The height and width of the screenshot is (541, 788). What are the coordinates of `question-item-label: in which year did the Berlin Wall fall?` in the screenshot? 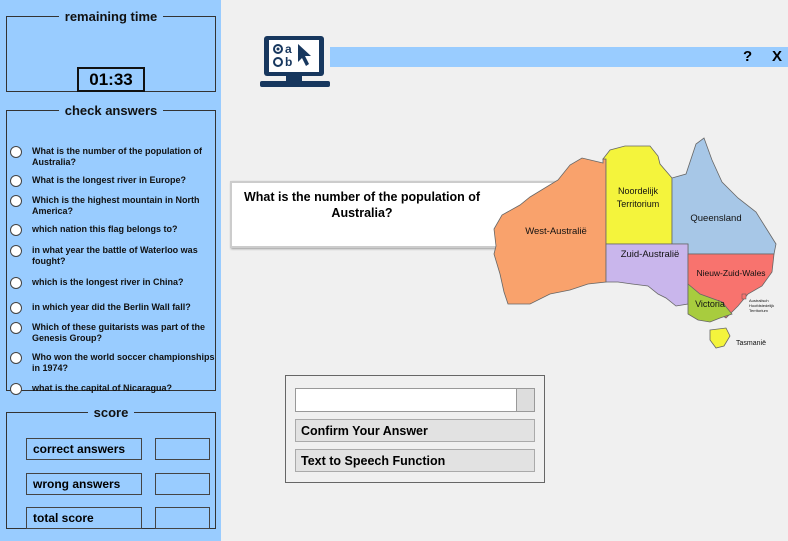 It's located at (111, 307).